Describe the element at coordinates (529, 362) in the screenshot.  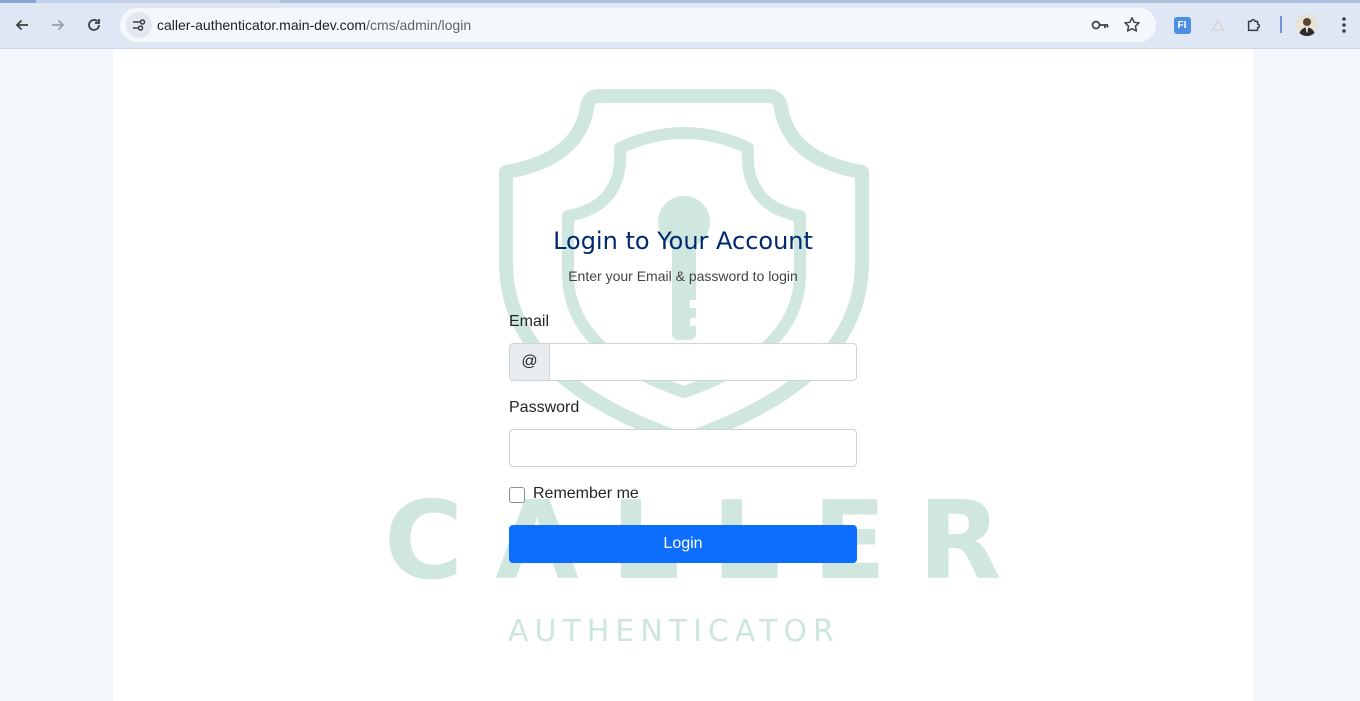
I see `email-at-addon: @` at that location.